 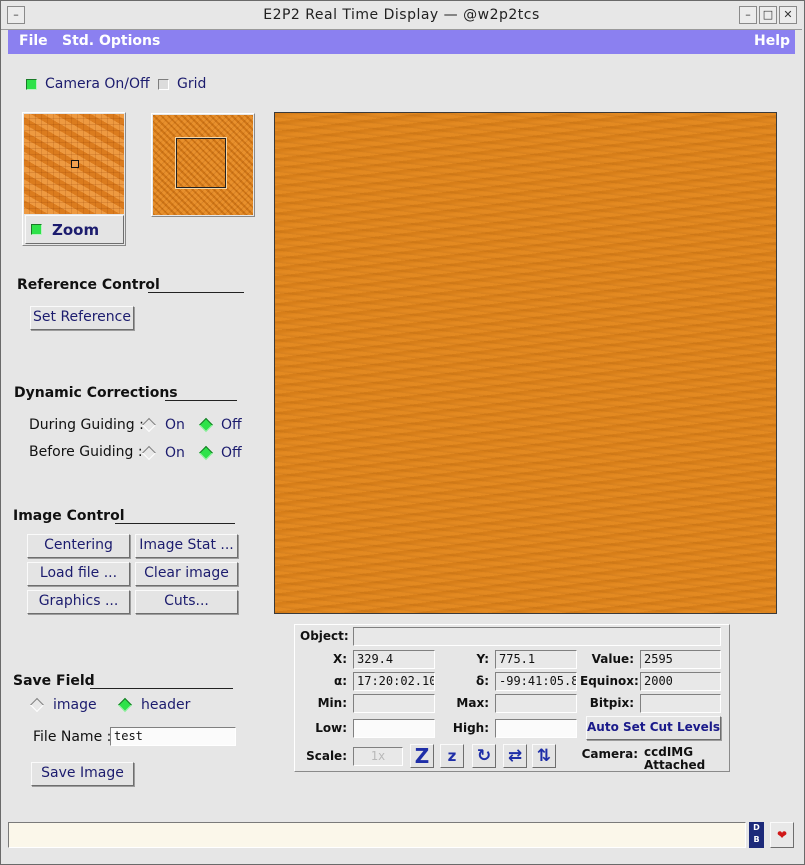 I want to click on save-image-radio-label: image, so click(x=75, y=705).